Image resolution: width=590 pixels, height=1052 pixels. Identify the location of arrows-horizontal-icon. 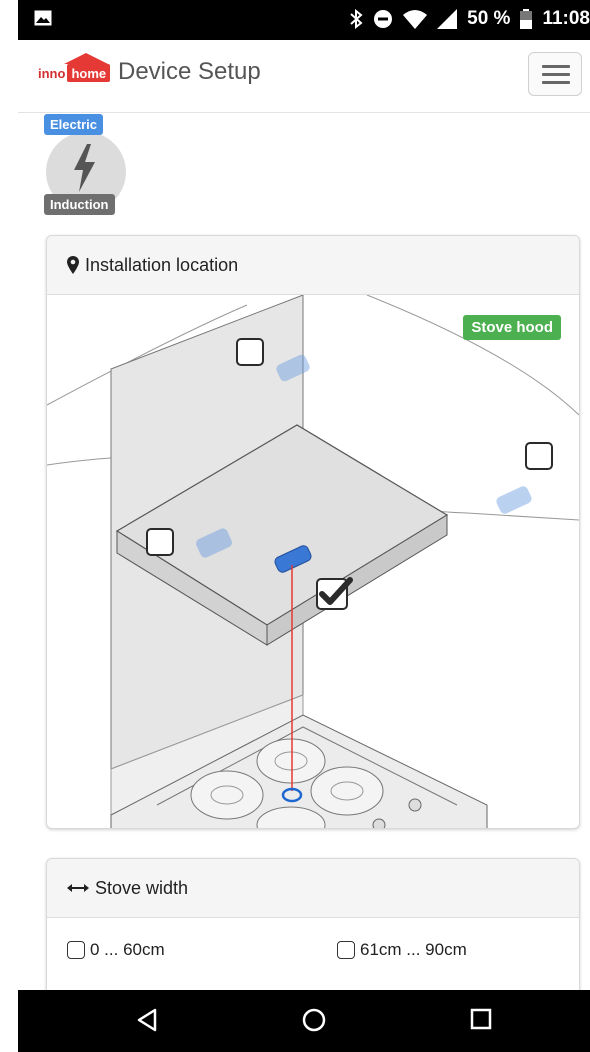
(78, 888).